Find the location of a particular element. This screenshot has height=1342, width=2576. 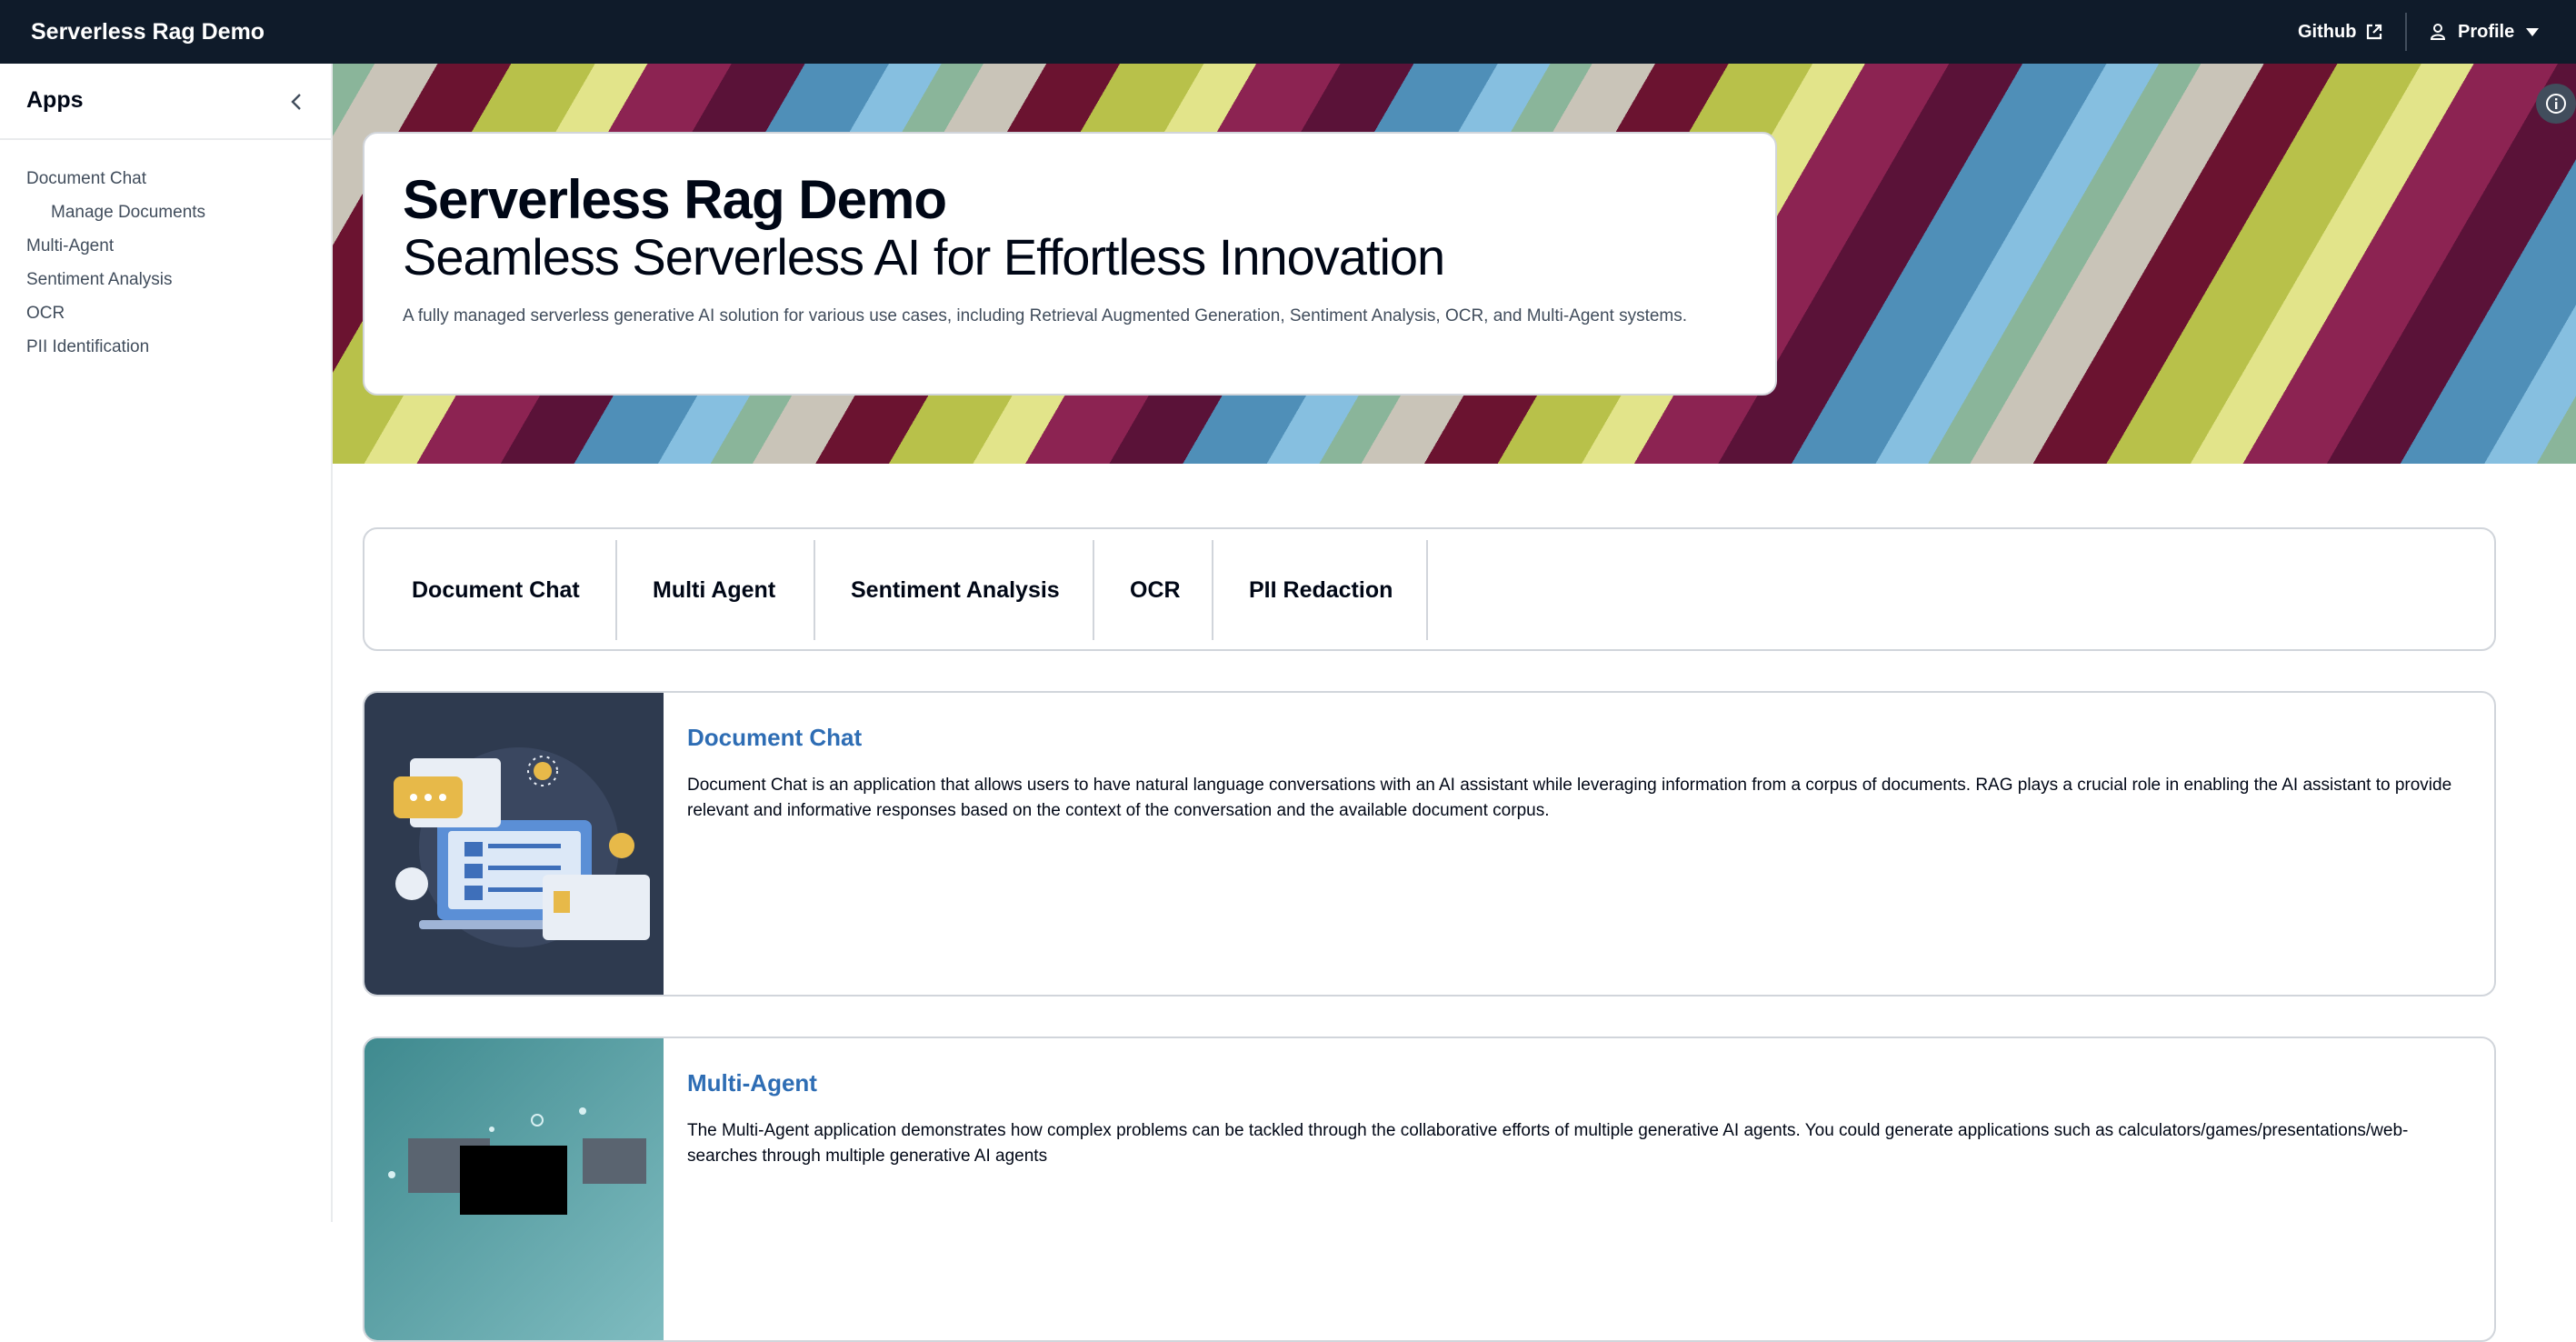

sidebar-title: Apps is located at coordinates (55, 100).